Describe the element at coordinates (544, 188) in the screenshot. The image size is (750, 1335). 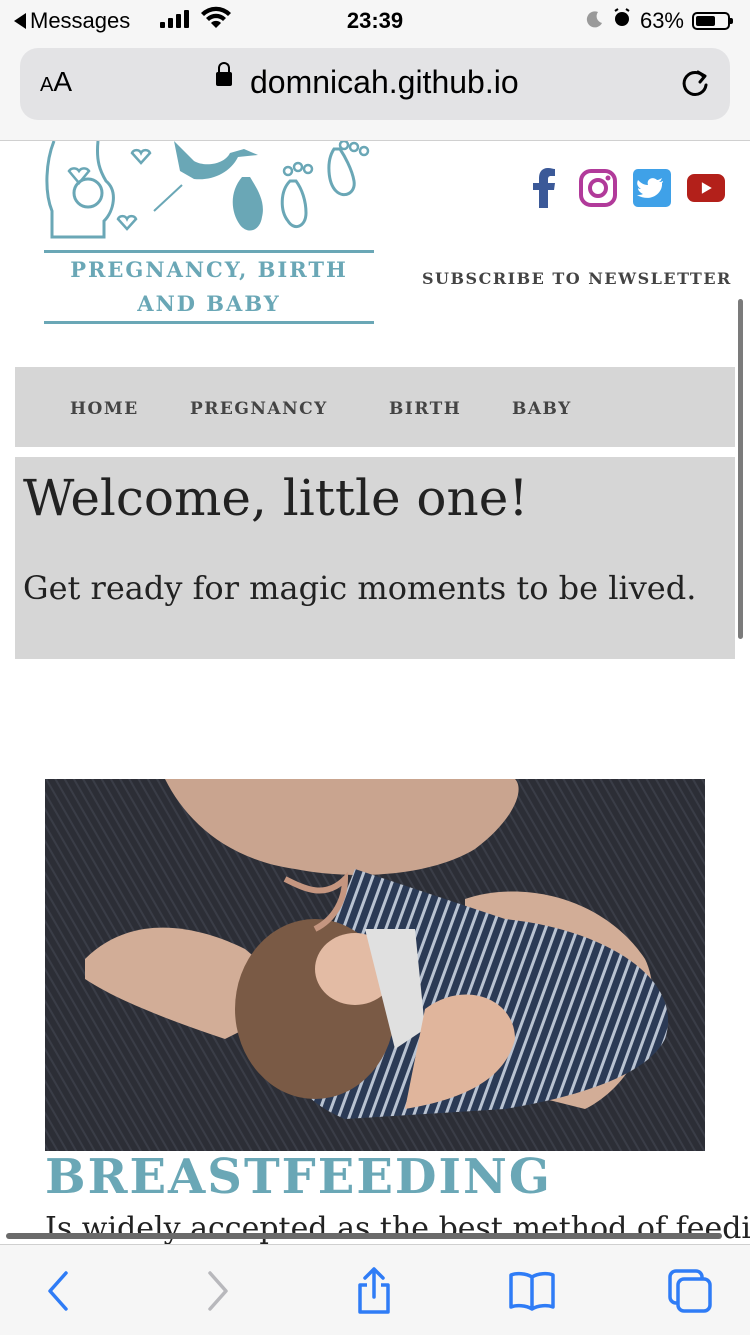
I see `facebook-icon` at that location.